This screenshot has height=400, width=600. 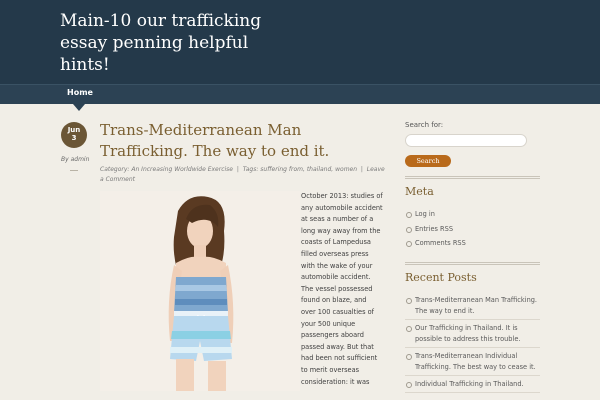 I want to click on author-prefix: By, so click(x=65, y=159).